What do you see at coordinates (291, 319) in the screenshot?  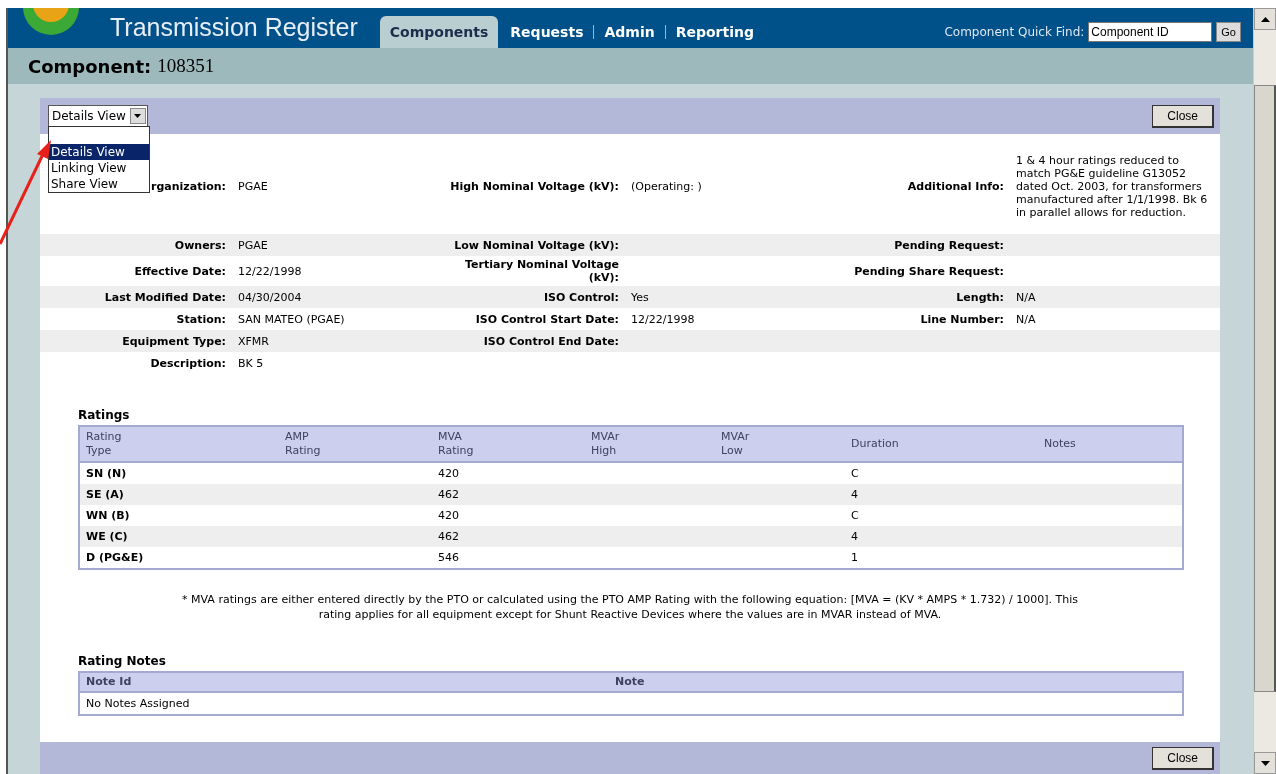 I see `field-value: SAN MATEO (PGAE)` at bounding box center [291, 319].